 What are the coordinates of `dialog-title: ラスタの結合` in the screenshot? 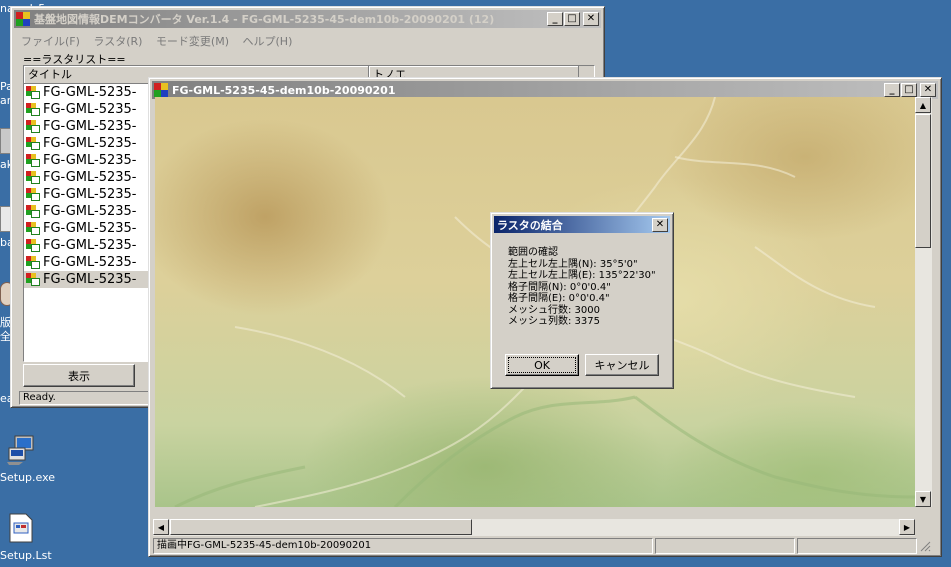 It's located at (530, 225).